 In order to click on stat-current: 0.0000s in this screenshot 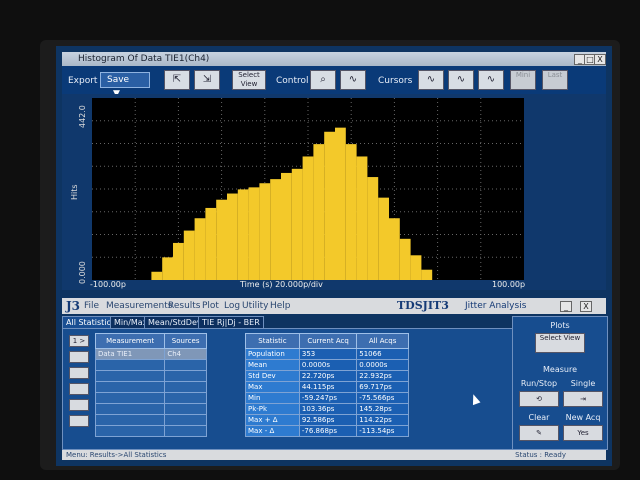, I will do `click(328, 365)`.